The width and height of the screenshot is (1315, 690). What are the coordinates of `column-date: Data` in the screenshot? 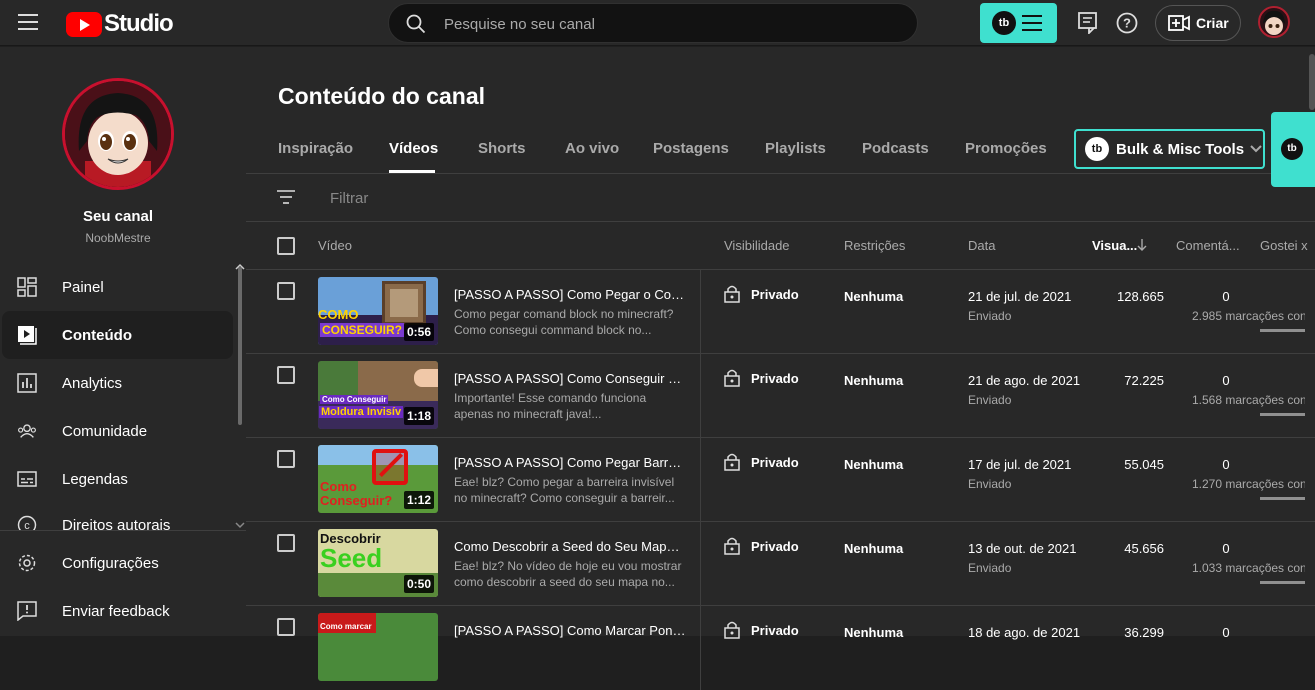 It's located at (981, 245).